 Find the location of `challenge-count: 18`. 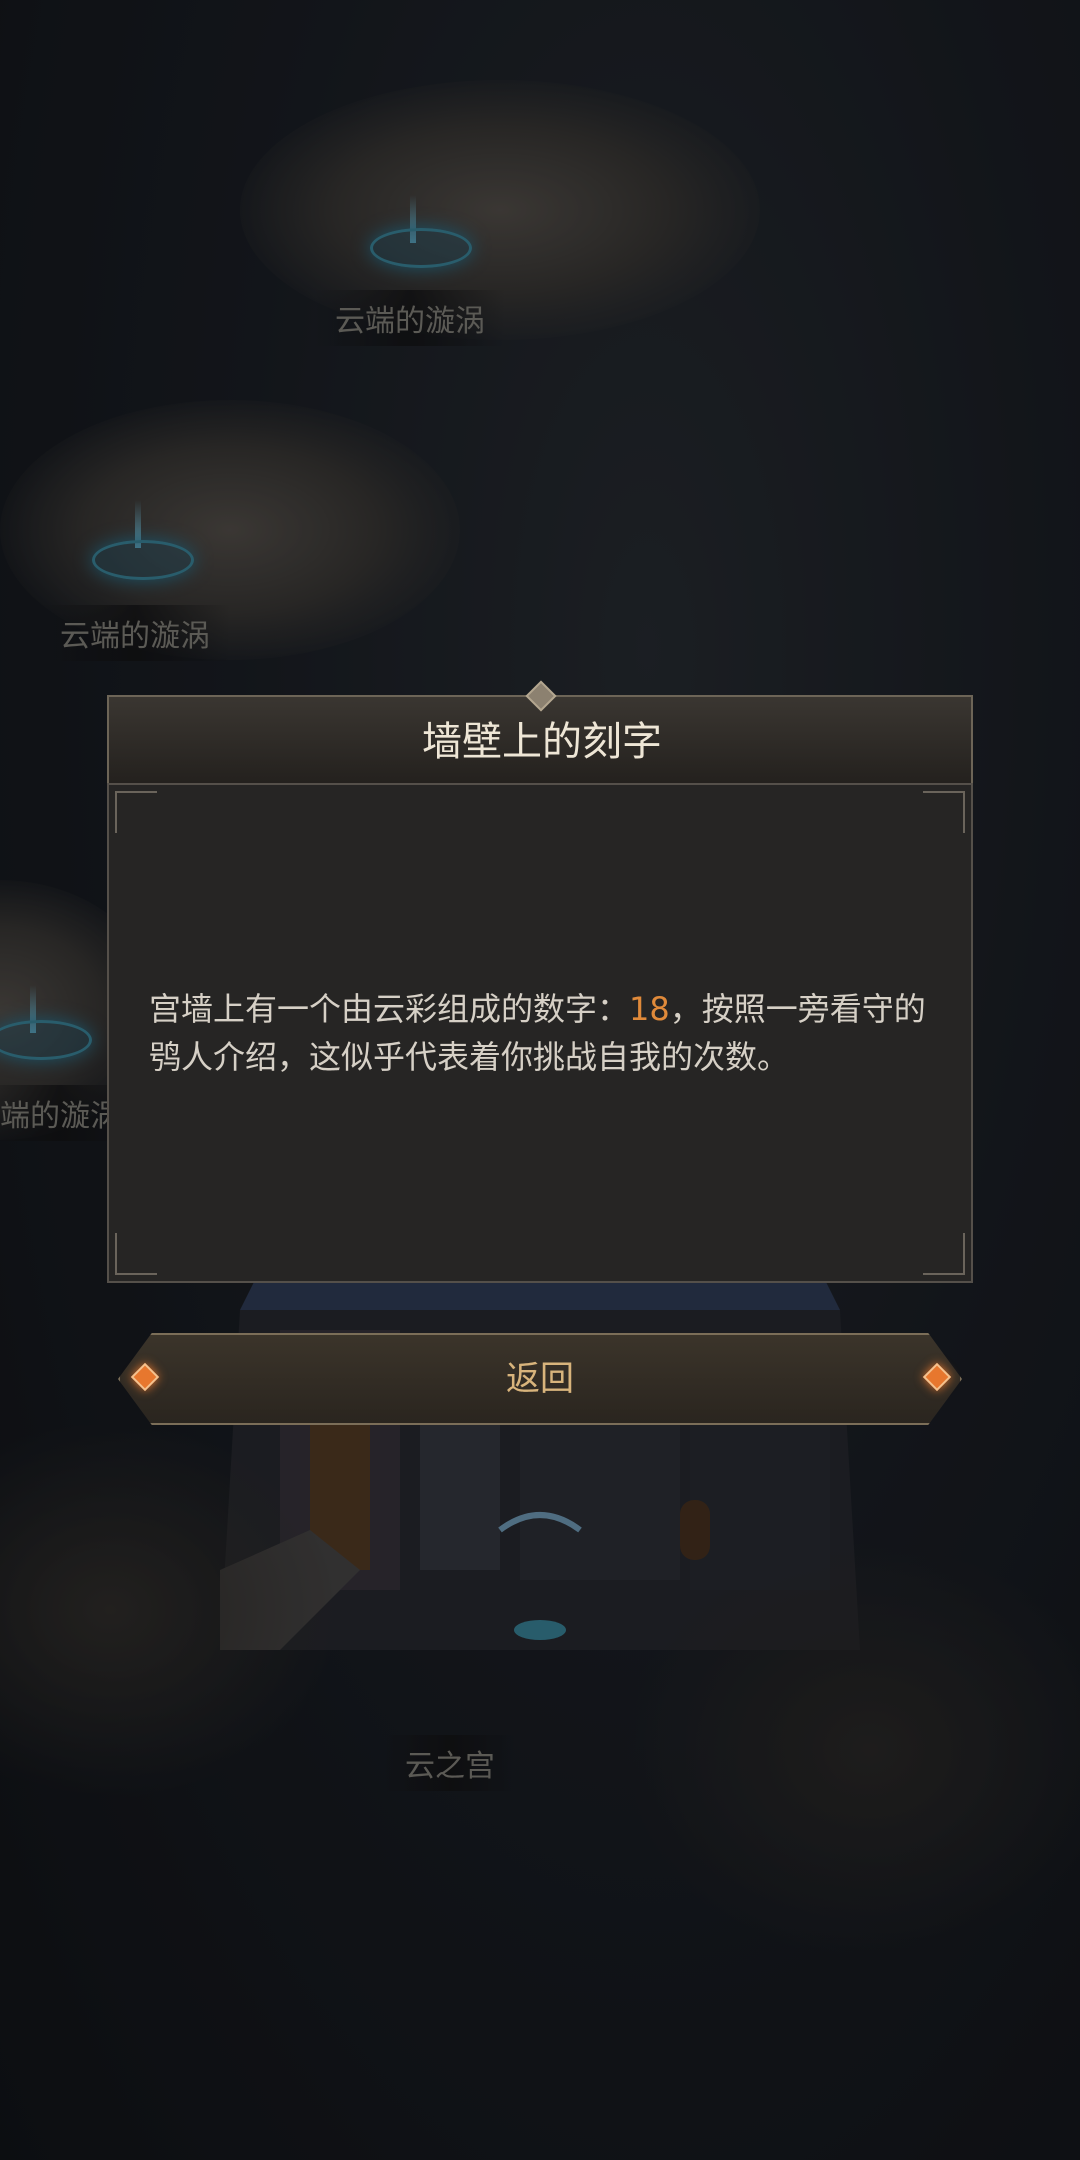

challenge-count: 18 is located at coordinates (649, 1009).